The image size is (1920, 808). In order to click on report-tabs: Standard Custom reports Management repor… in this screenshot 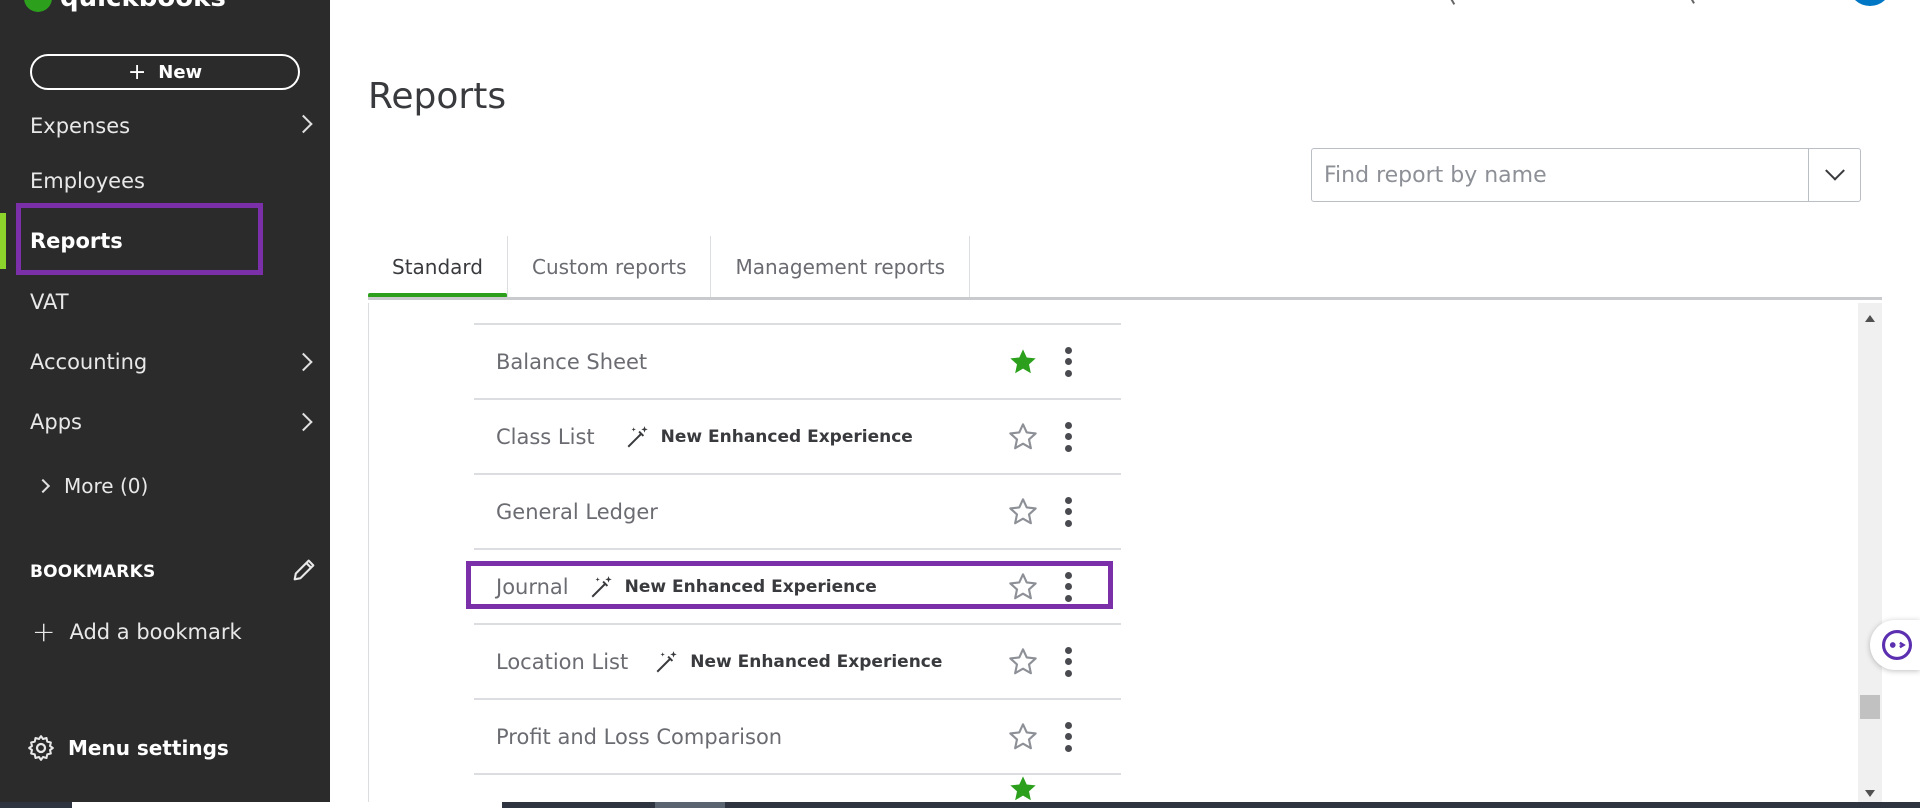, I will do `click(669, 267)`.